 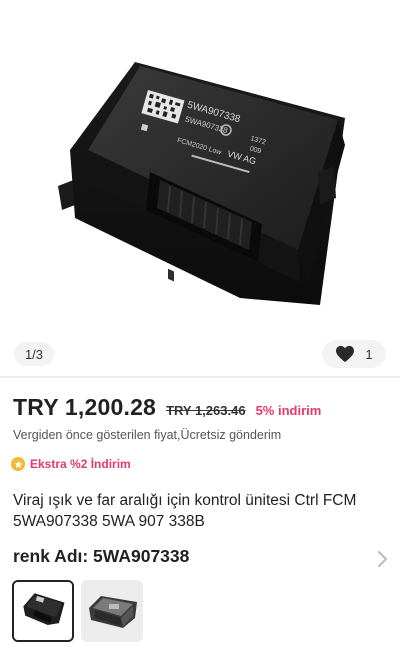 I want to click on heart-icon, so click(x=345, y=354).